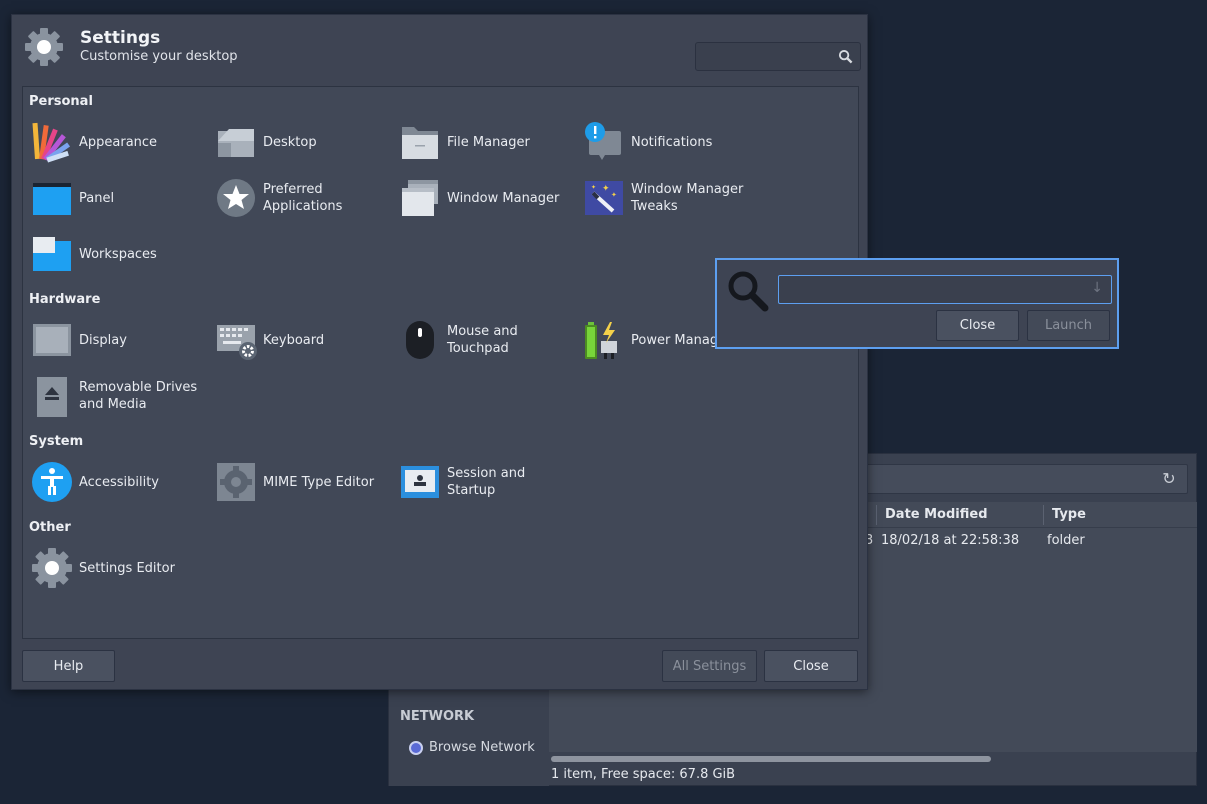  What do you see at coordinates (503, 198) in the screenshot?
I see `item-label: Window Manager` at bounding box center [503, 198].